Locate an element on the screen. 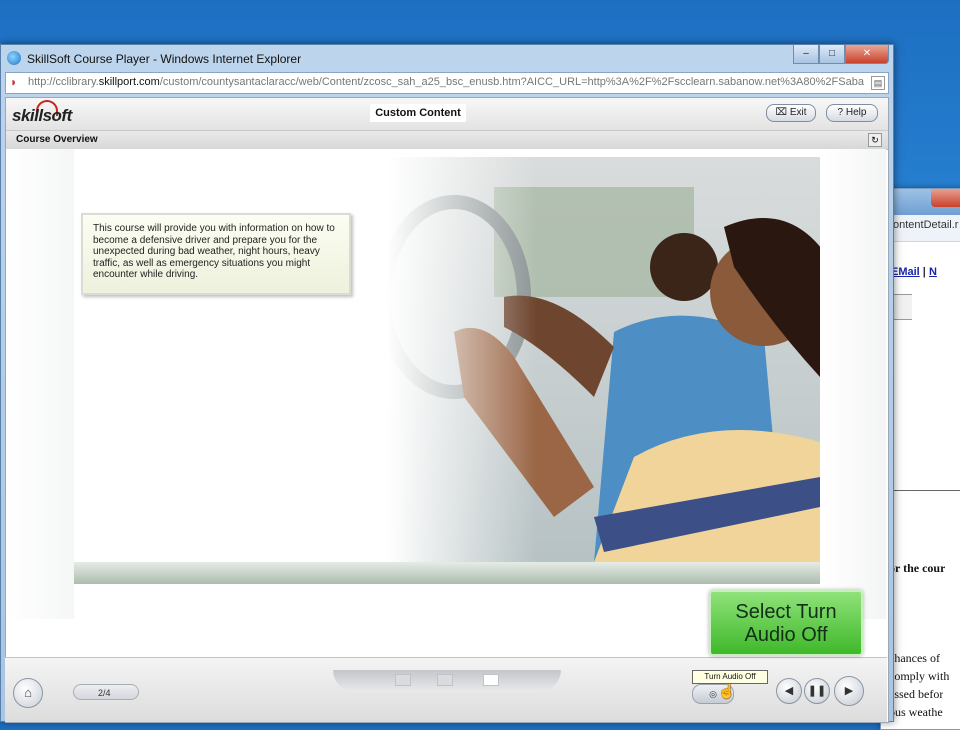  player-header: skillsoft Custom Content ⌧ Exit ? Help is located at coordinates (447, 114).